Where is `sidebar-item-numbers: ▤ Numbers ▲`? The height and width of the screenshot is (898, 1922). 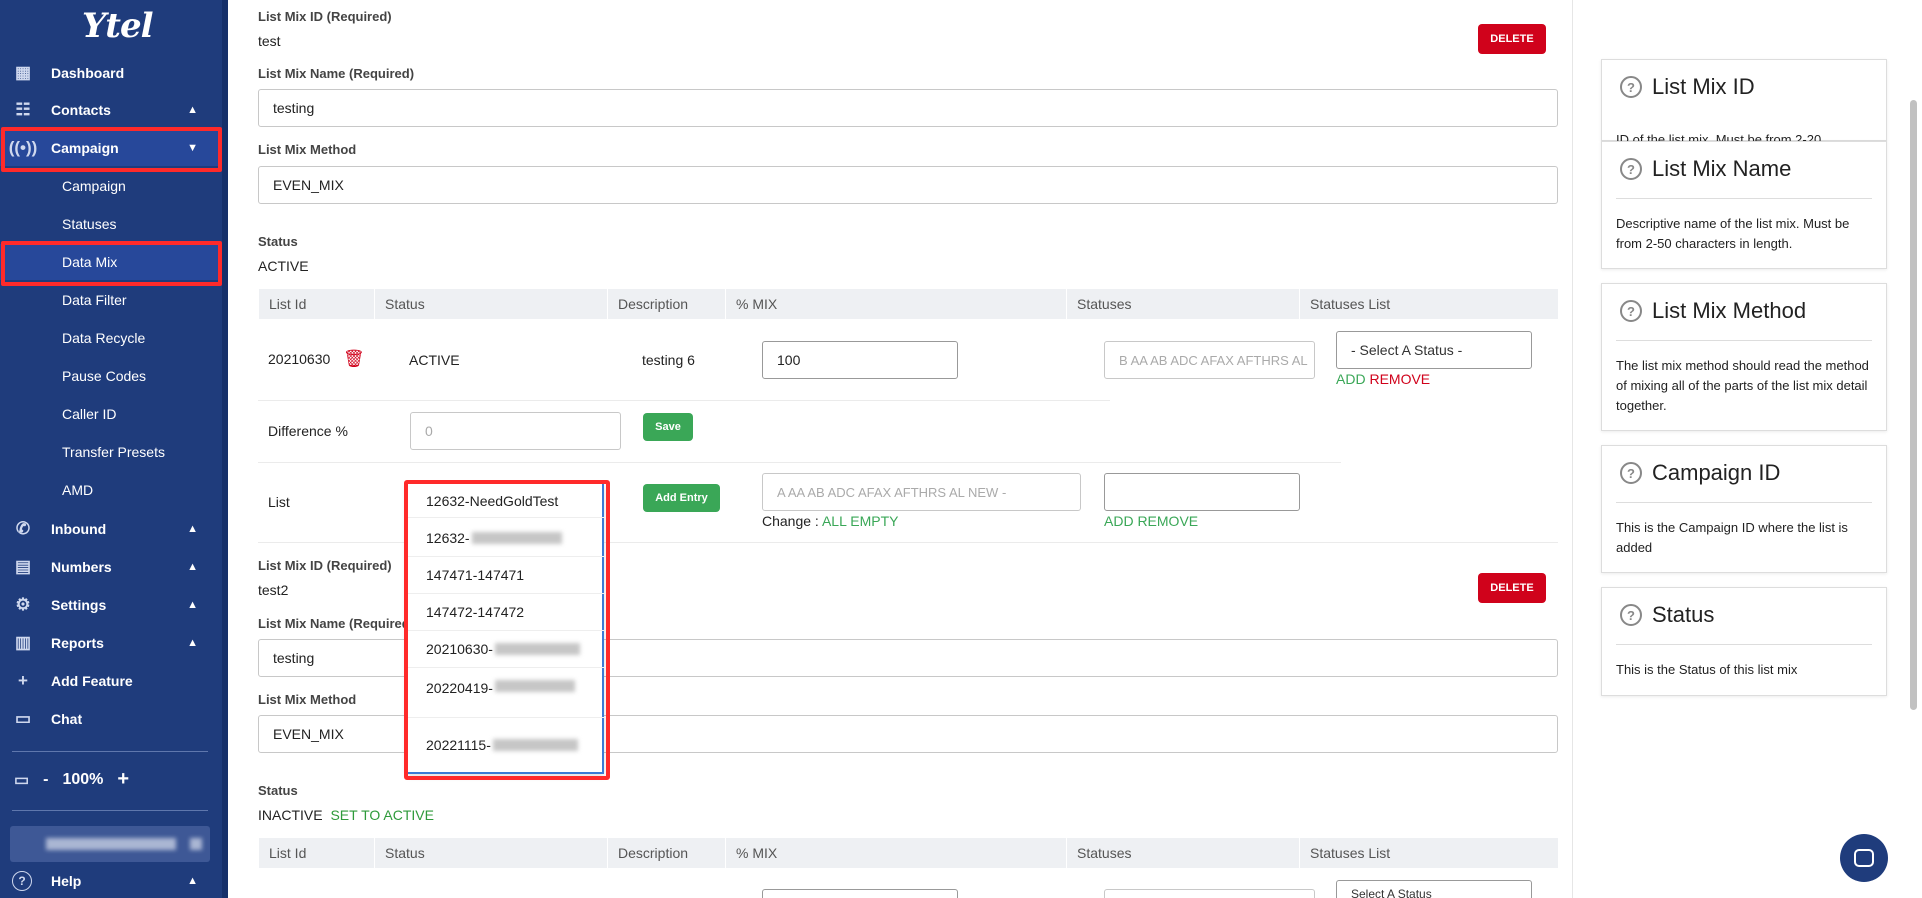
sidebar-item-numbers: ▤ Numbers ▲ is located at coordinates (111, 567).